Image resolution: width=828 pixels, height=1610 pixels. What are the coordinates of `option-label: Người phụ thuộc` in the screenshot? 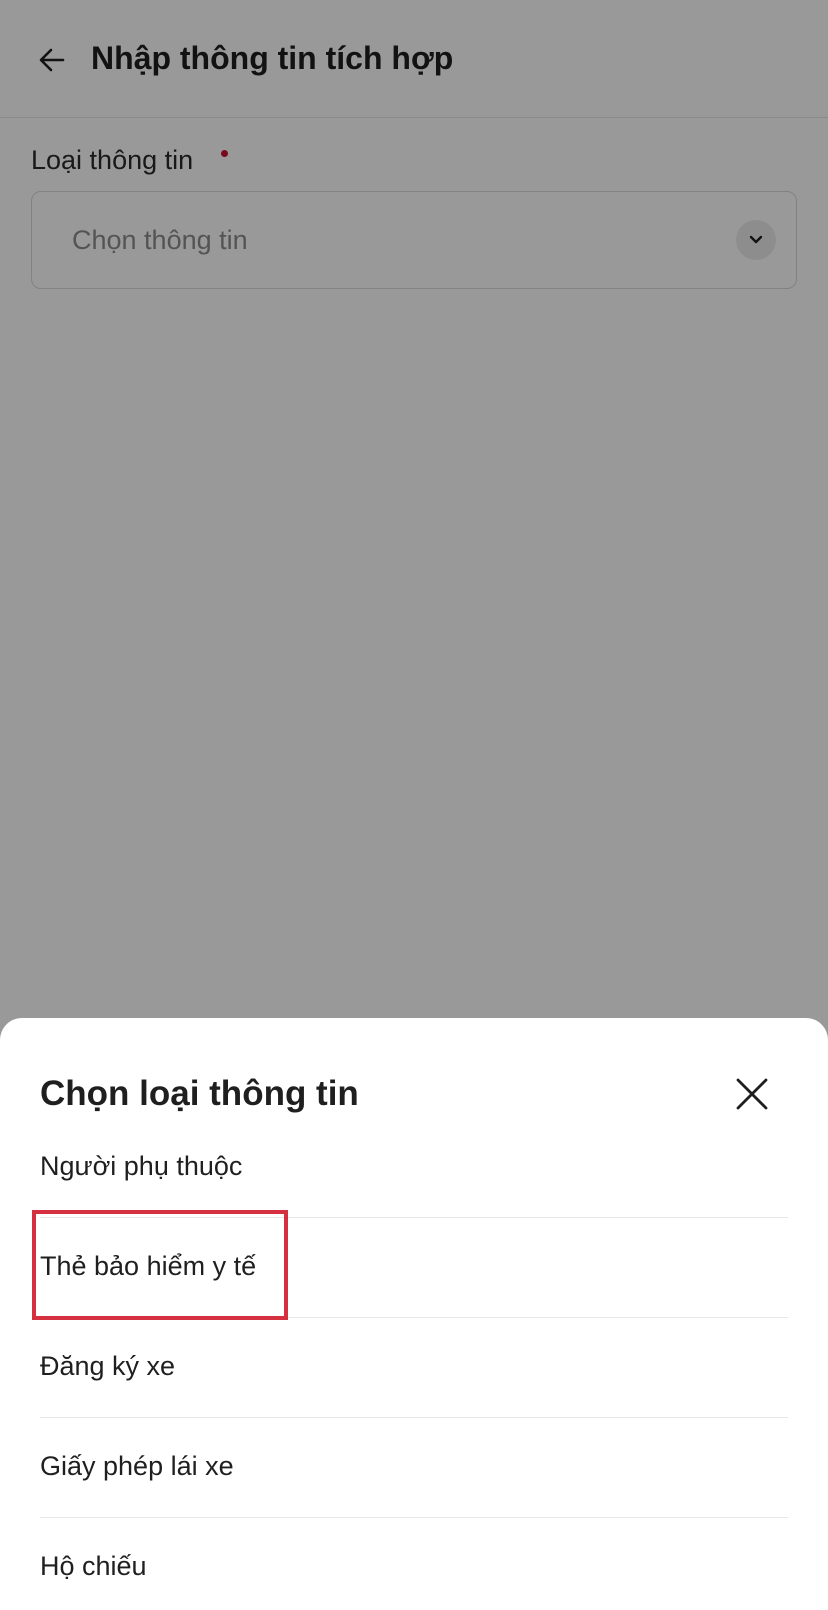 It's located at (141, 1166).